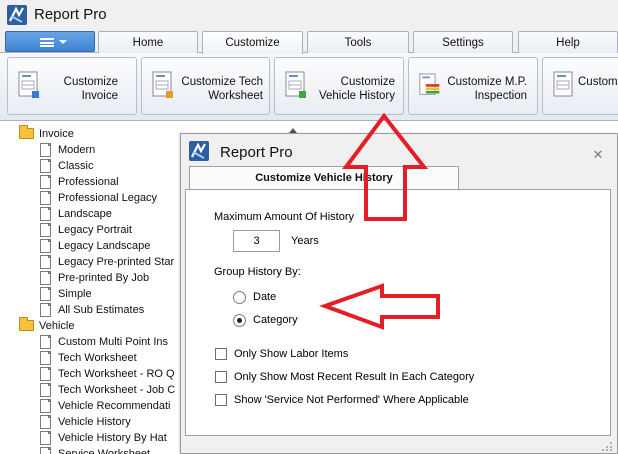 The image size is (618, 454). I want to click on tab-settings: Settings, so click(463, 42).